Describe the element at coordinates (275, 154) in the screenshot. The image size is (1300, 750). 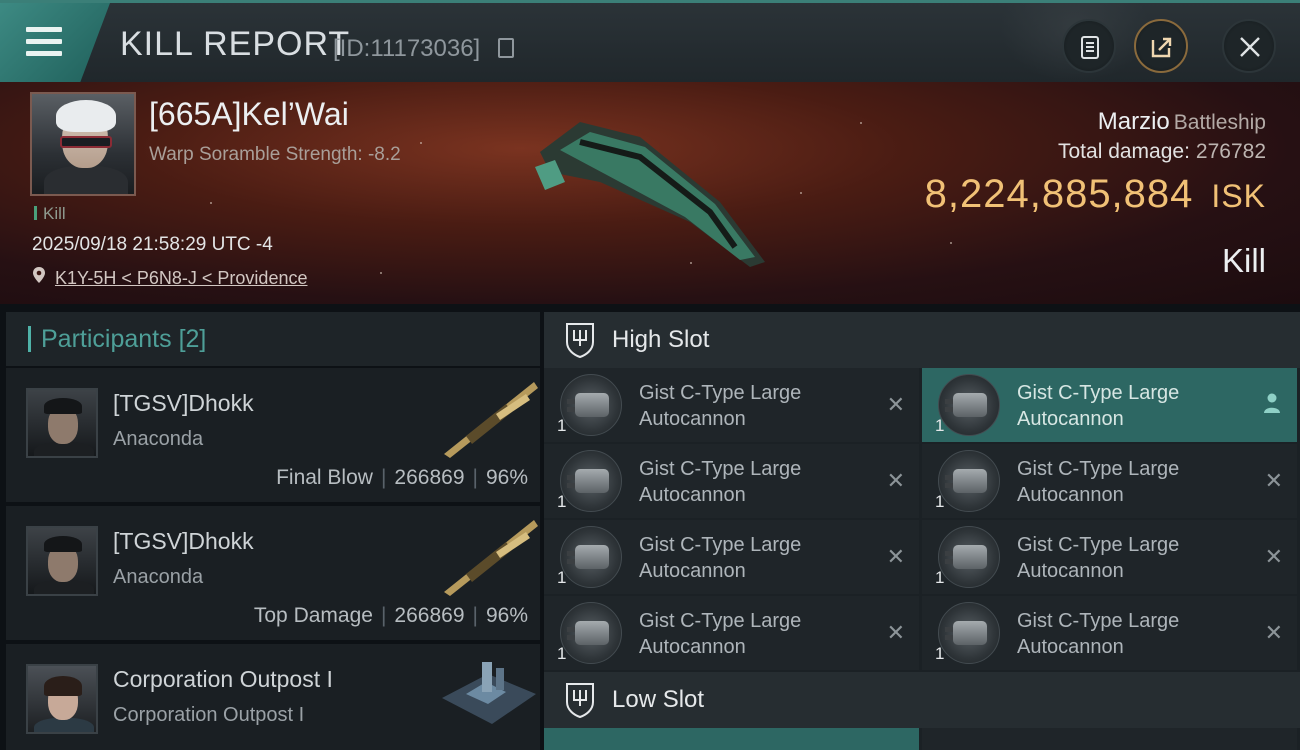
I see `warp-scramble-strength: Warp Soramble Strength: -8.2` at that location.